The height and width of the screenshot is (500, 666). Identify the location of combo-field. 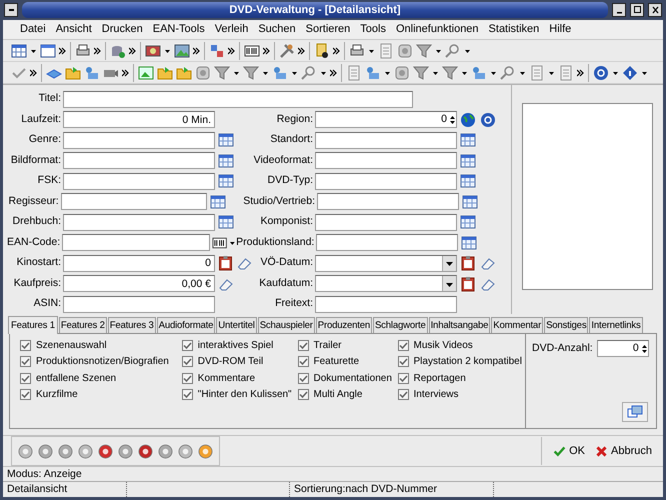
(386, 263).